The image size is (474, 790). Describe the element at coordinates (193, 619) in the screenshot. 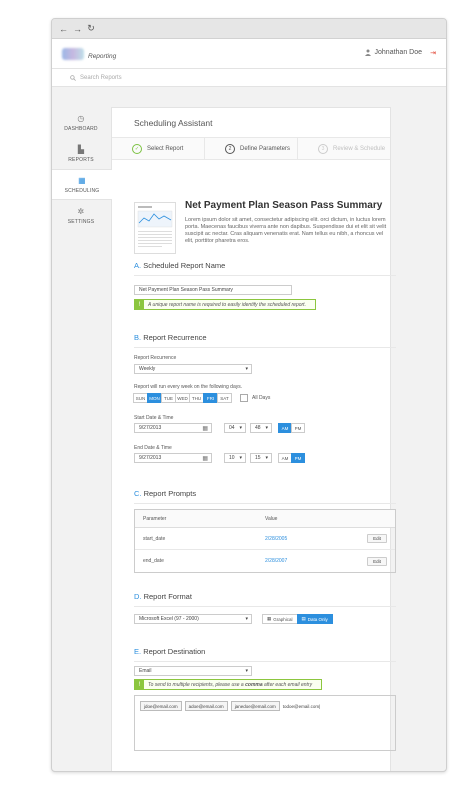

I see `format-select: Microsoft Excel (97 - 2000) ▾` at that location.